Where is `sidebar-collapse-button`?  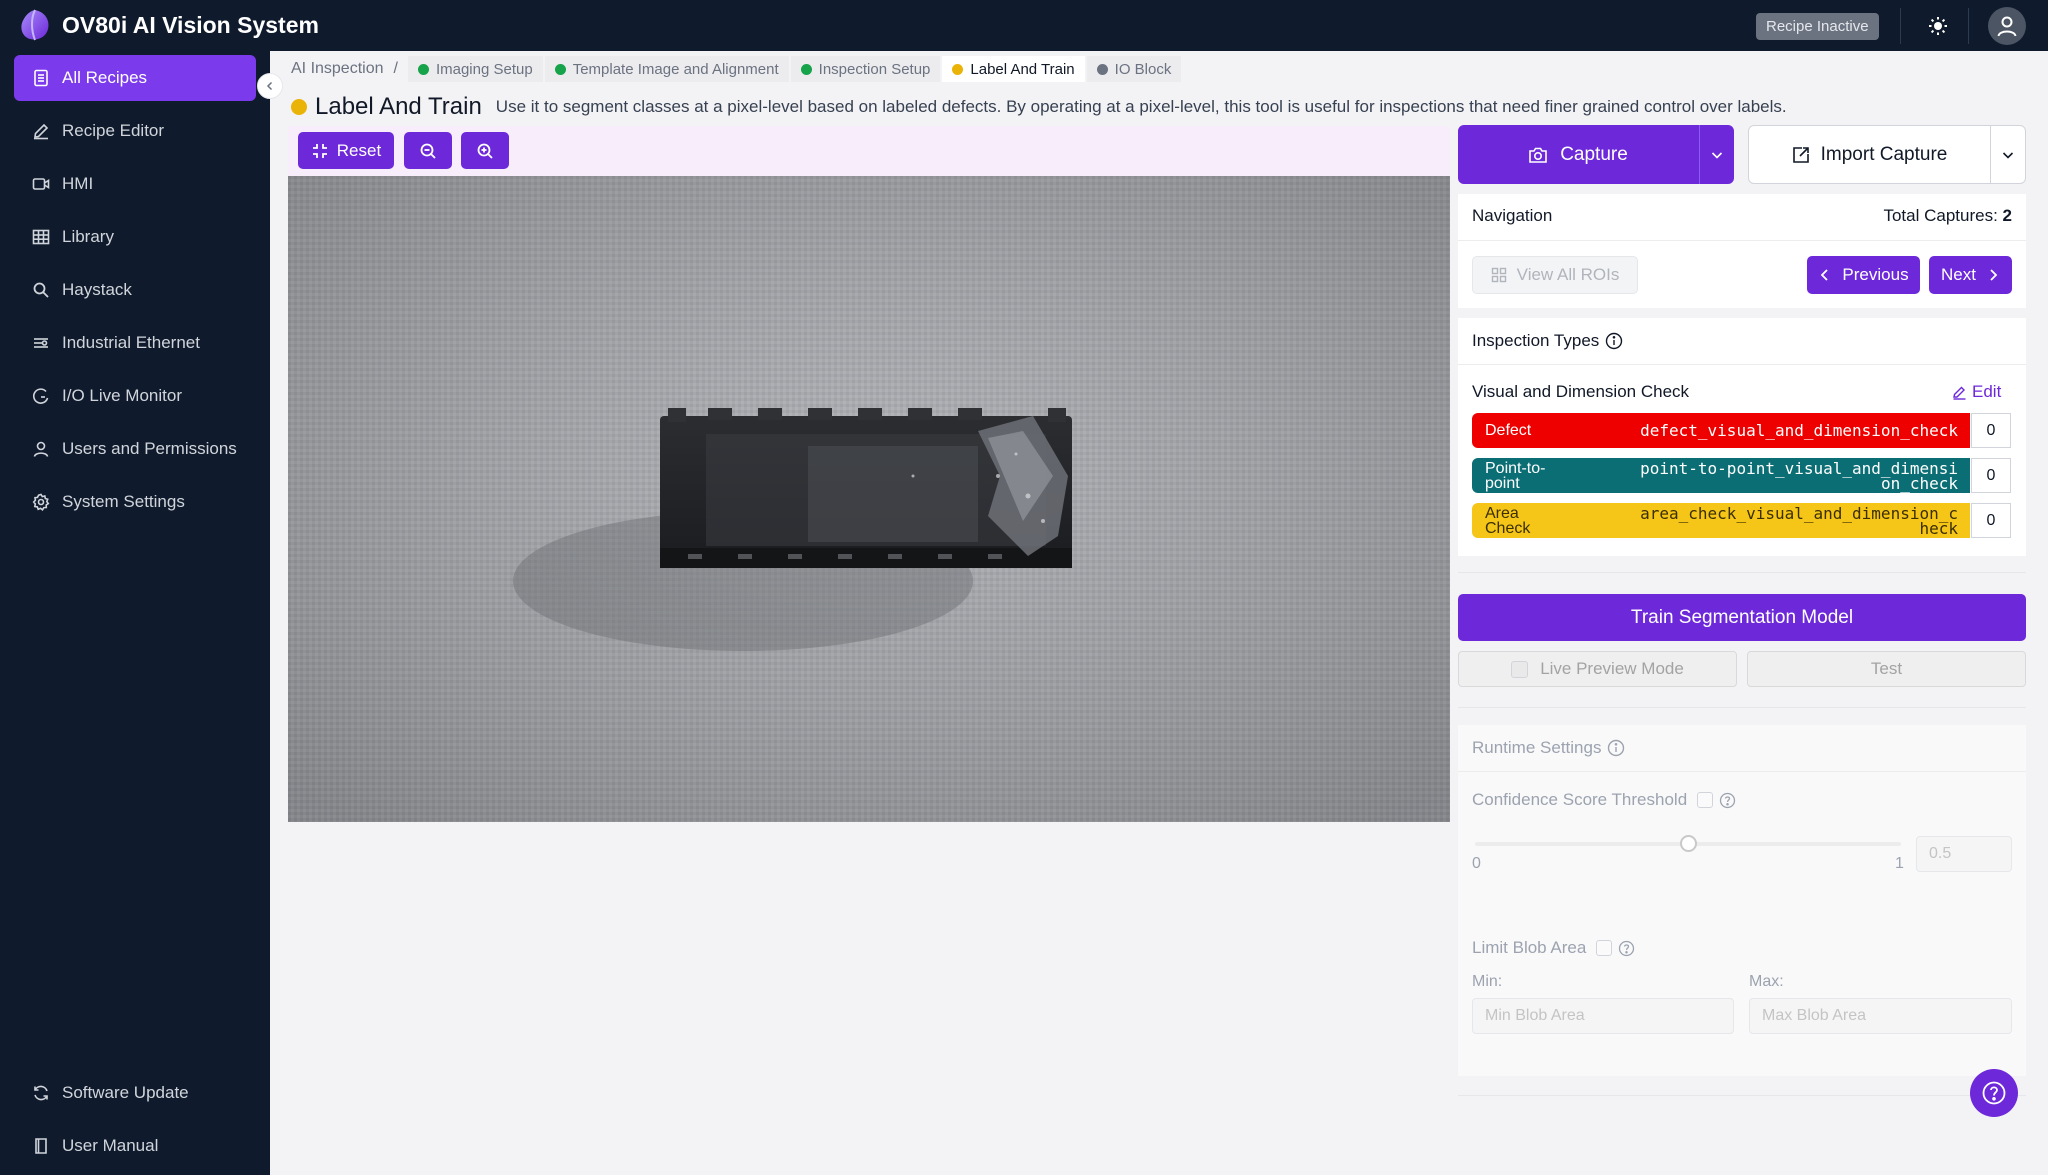
sidebar-collapse-button is located at coordinates (270, 86).